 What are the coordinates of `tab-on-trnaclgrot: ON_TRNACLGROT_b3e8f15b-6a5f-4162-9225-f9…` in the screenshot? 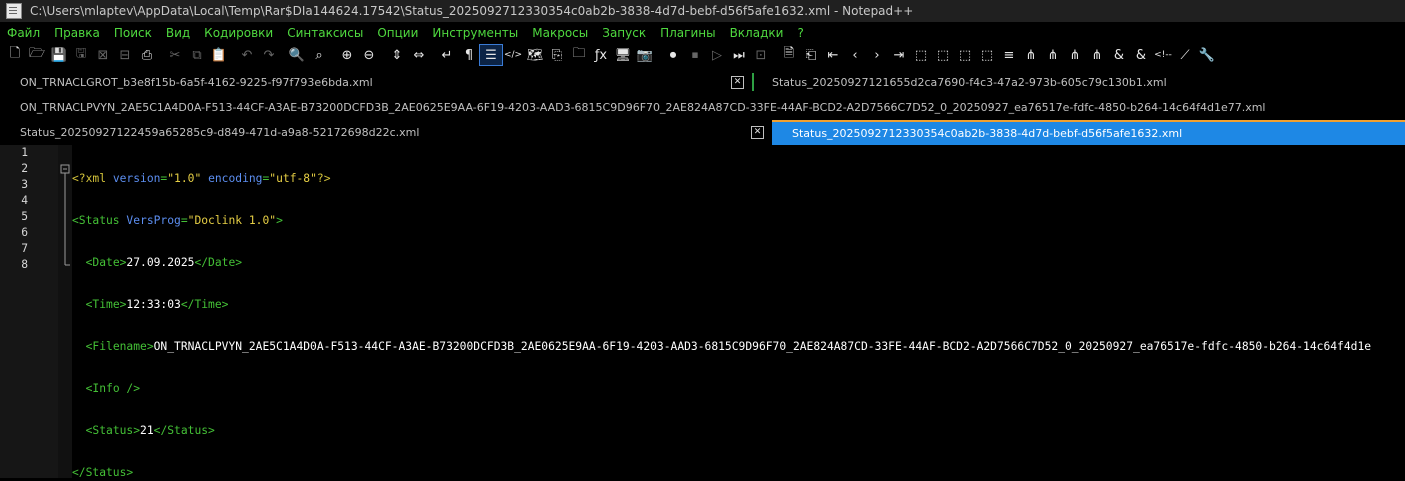 It's located at (375, 82).